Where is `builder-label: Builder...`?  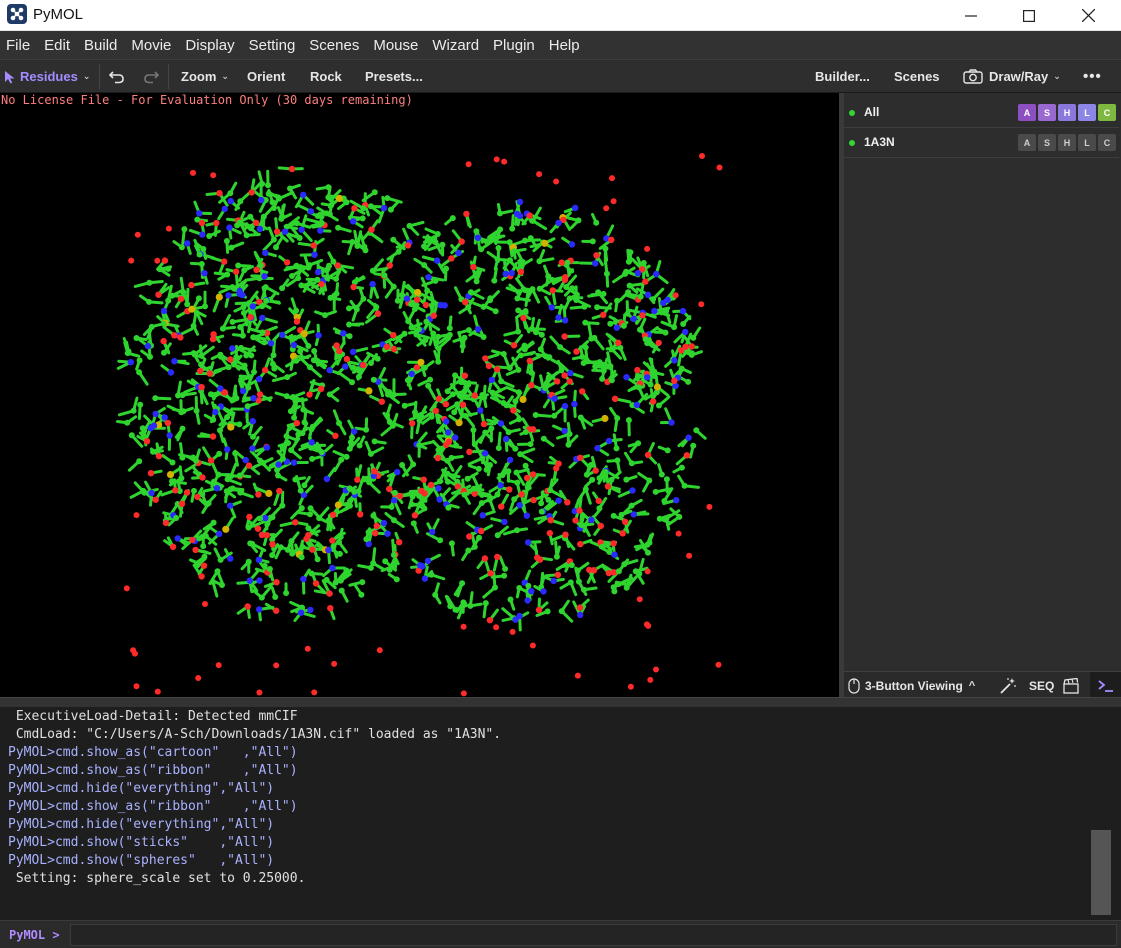 builder-label: Builder... is located at coordinates (842, 76).